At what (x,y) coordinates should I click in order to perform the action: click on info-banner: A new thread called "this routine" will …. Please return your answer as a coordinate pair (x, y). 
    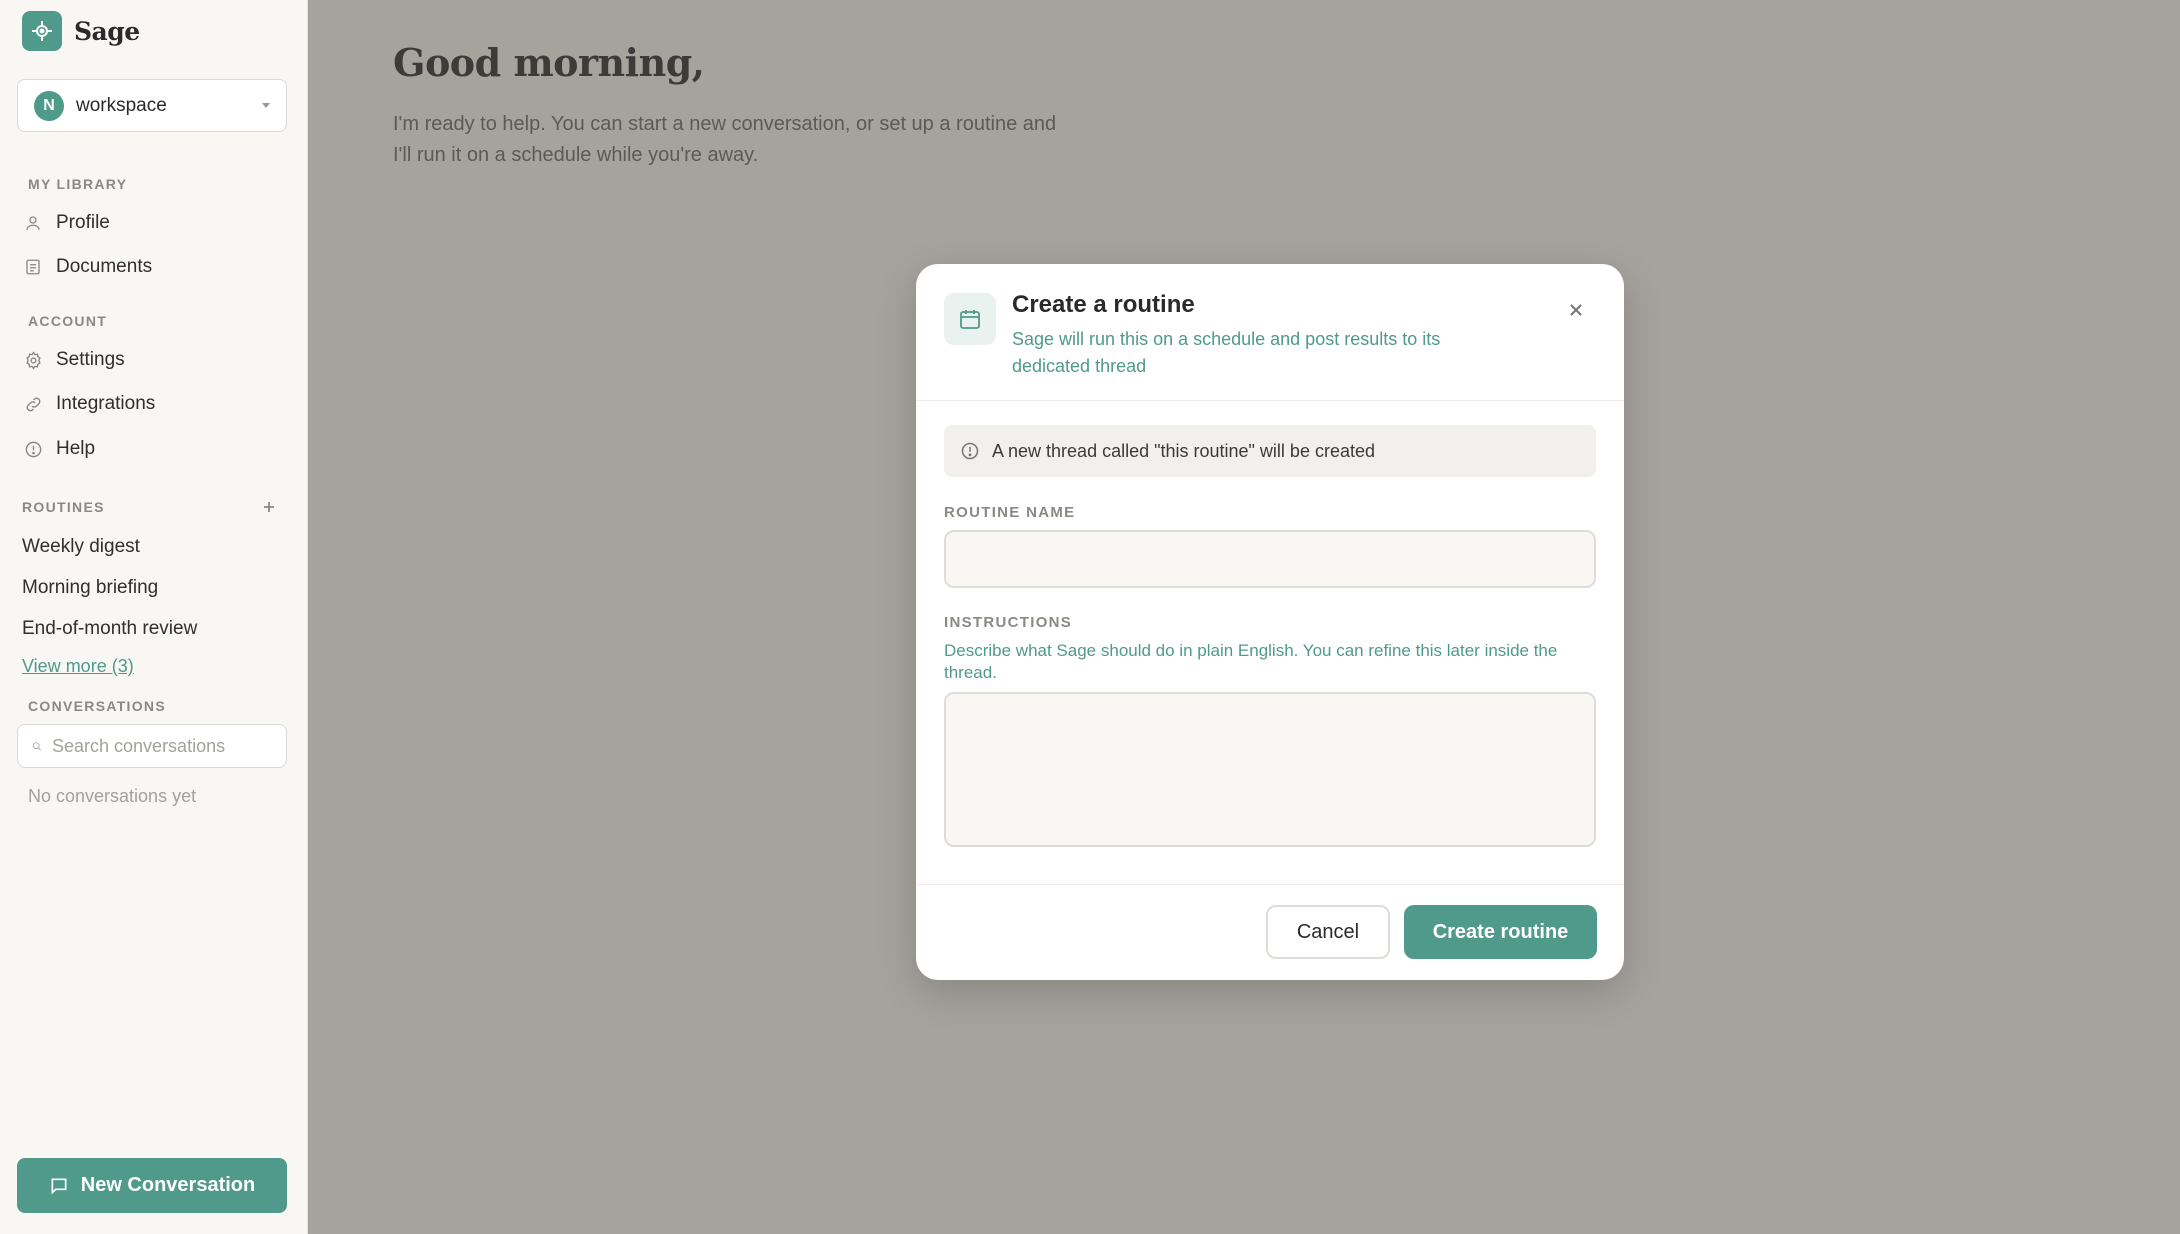
    Looking at the image, I should click on (1270, 451).